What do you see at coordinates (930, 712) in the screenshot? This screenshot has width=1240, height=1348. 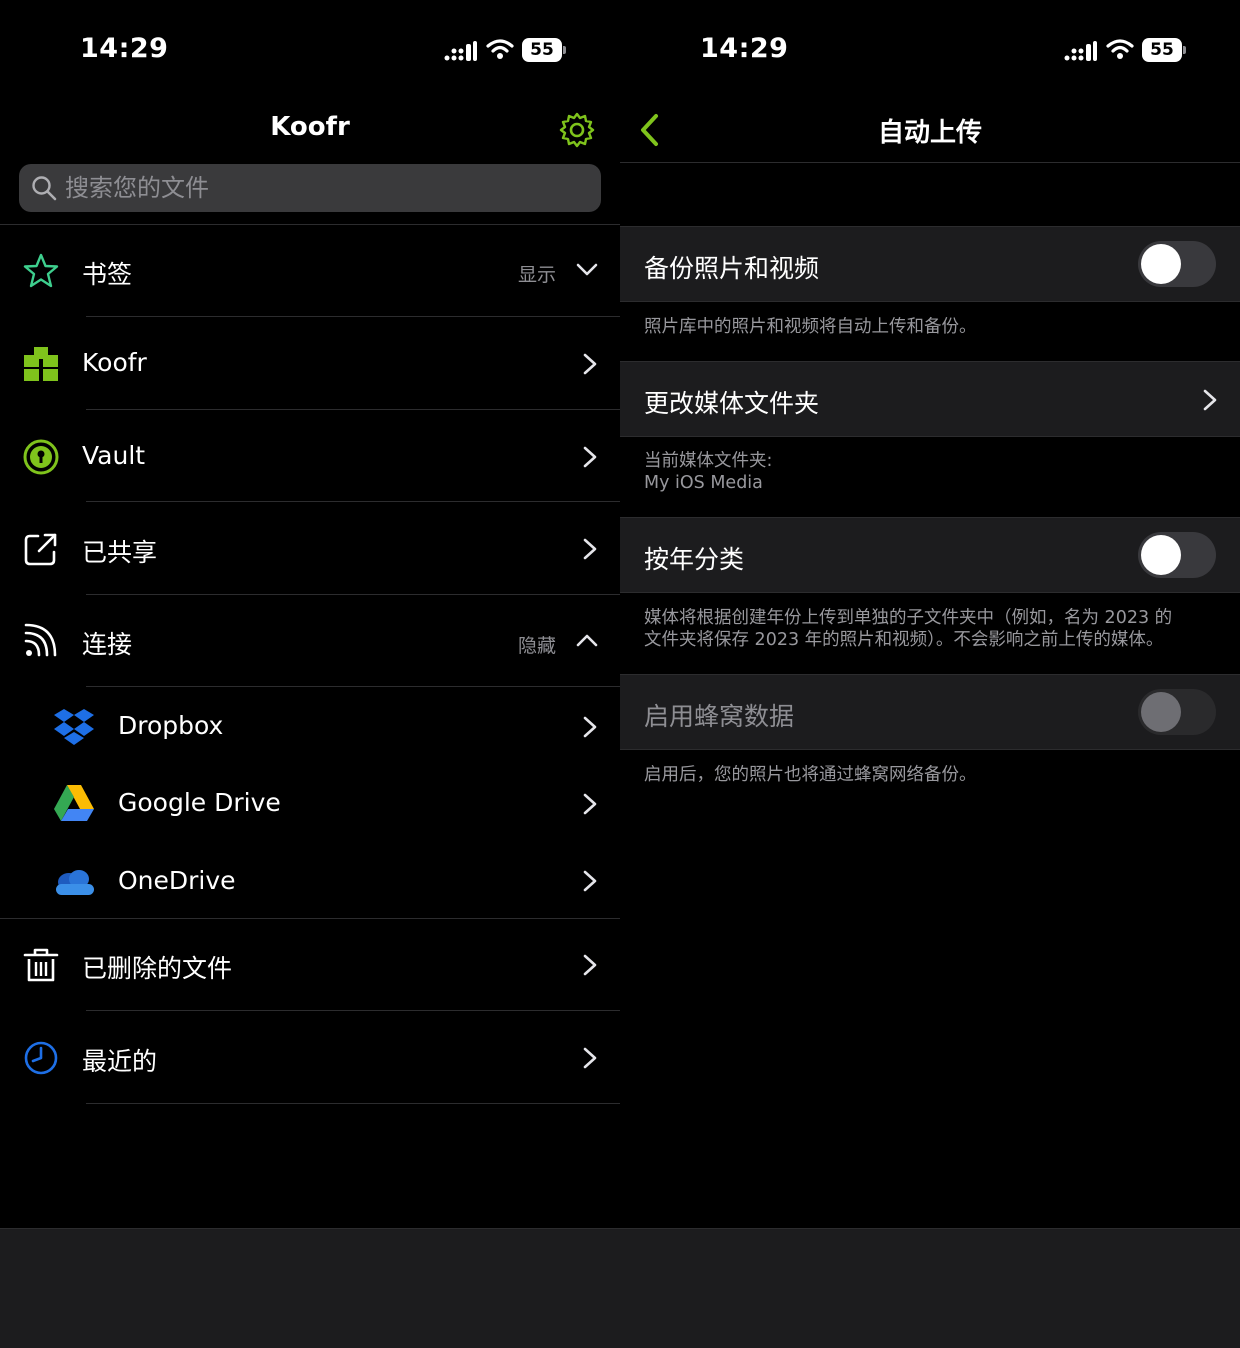 I see `cellular-data-cell: 启用蜂窝数据` at bounding box center [930, 712].